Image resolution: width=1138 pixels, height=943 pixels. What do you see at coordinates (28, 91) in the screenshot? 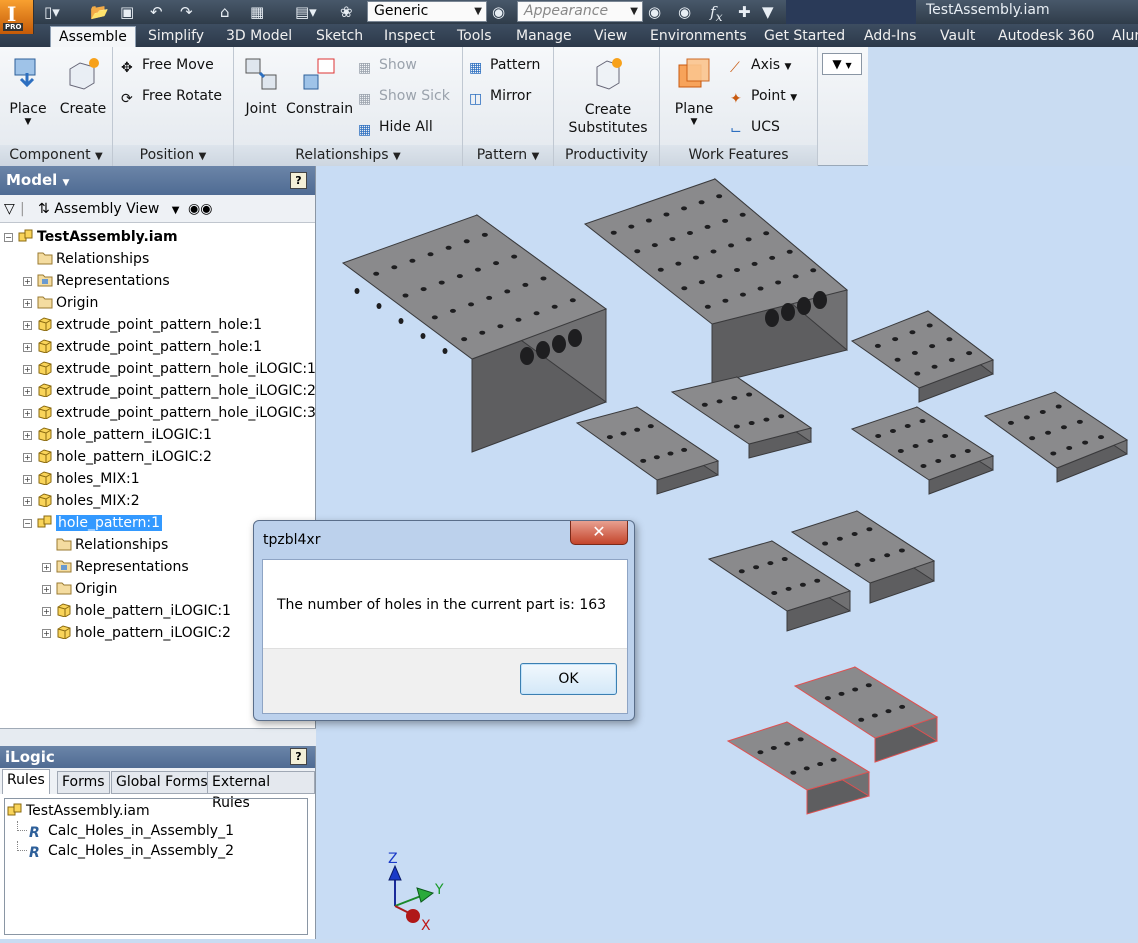
I see `place-button: Place ▼` at bounding box center [28, 91].